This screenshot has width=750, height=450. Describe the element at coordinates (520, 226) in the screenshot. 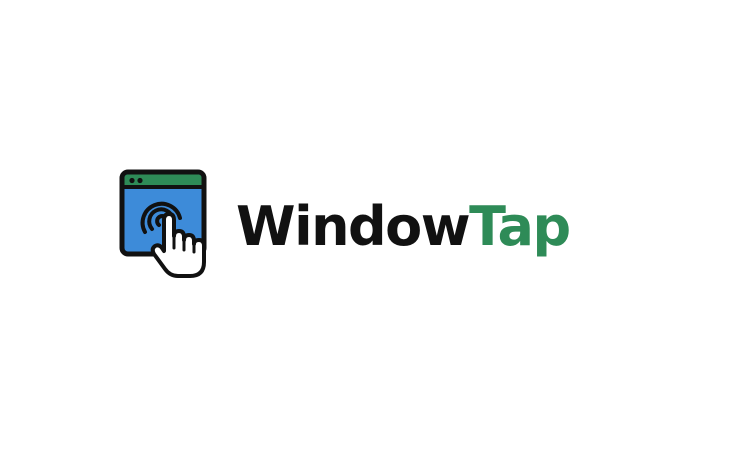

I see `wordmark-tap: Tap` at that location.